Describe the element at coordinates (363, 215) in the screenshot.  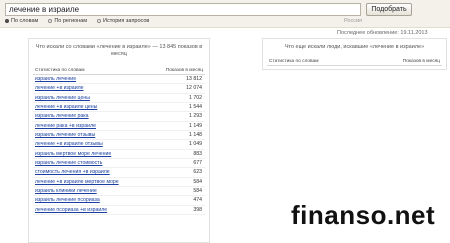
I see `watermark-logo: finanso.net` at that location.